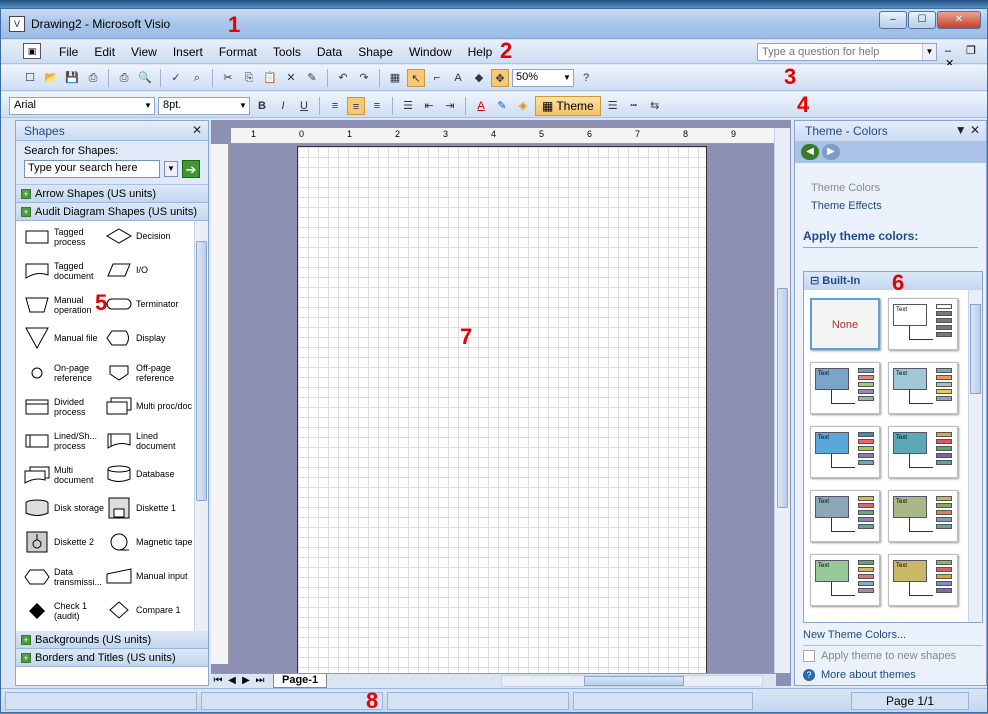  Describe the element at coordinates (197, 78) in the screenshot. I see `research-icon: ⌕` at that location.